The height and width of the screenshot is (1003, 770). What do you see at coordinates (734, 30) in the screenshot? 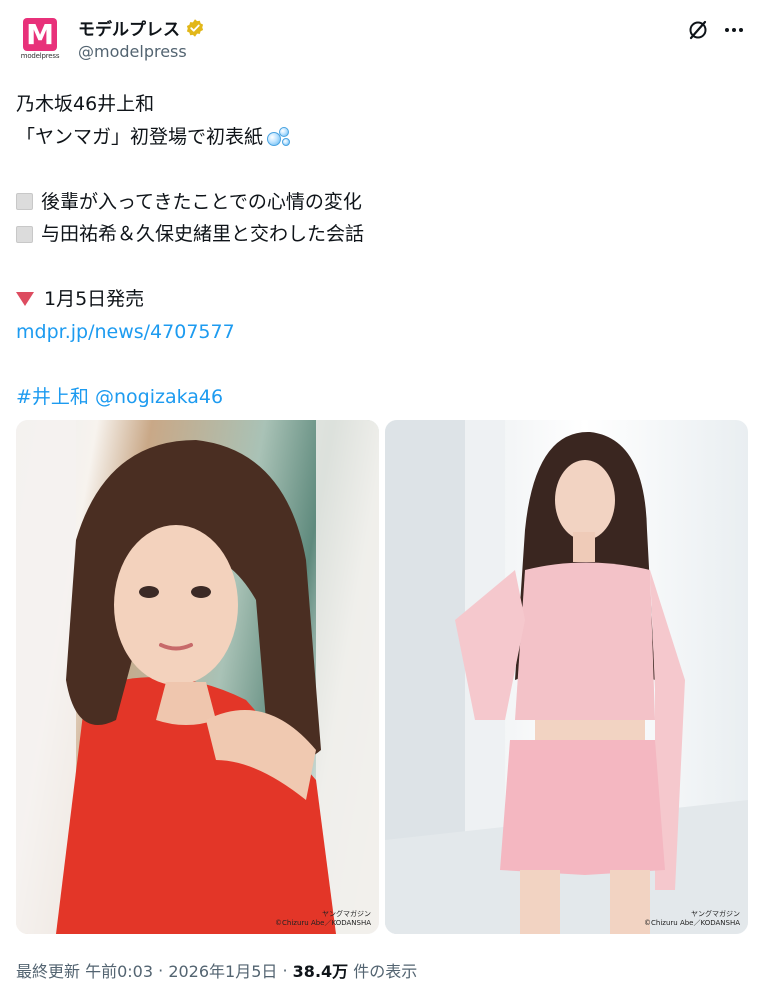
I see `more-options-icon` at bounding box center [734, 30].